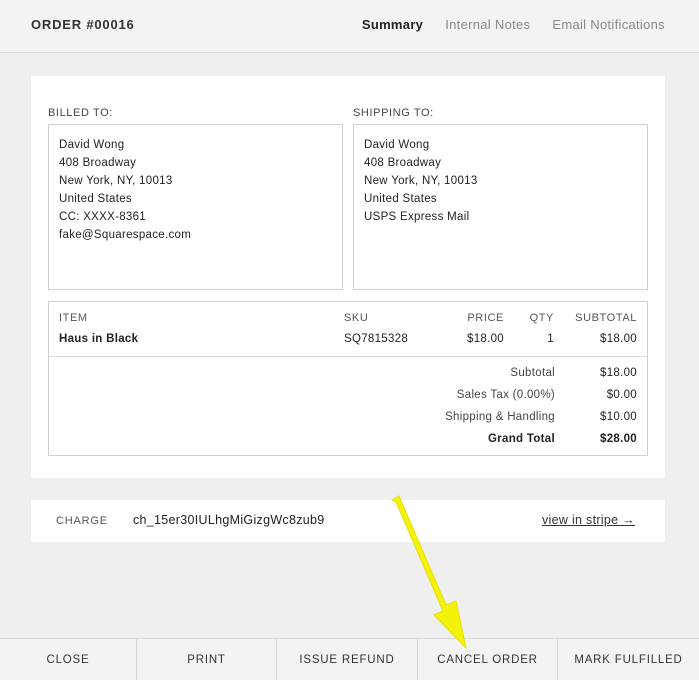 The image size is (699, 680). What do you see at coordinates (485, 339) in the screenshot?
I see `item-price: $18.00` at bounding box center [485, 339].